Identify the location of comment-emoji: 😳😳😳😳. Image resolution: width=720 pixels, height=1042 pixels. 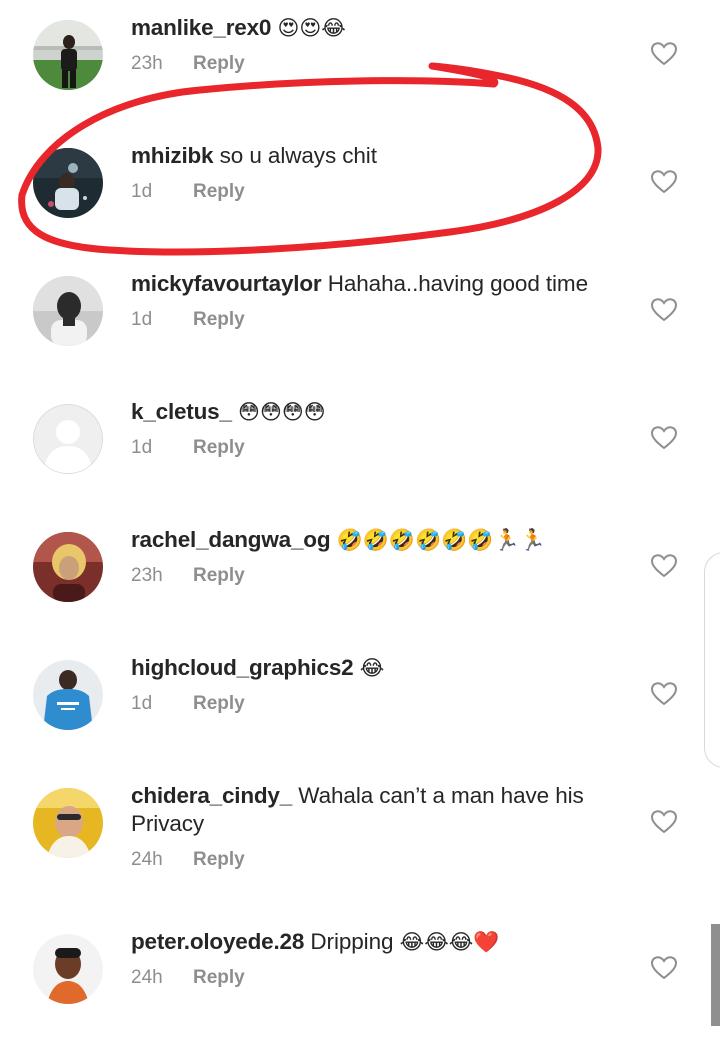
(282, 412).